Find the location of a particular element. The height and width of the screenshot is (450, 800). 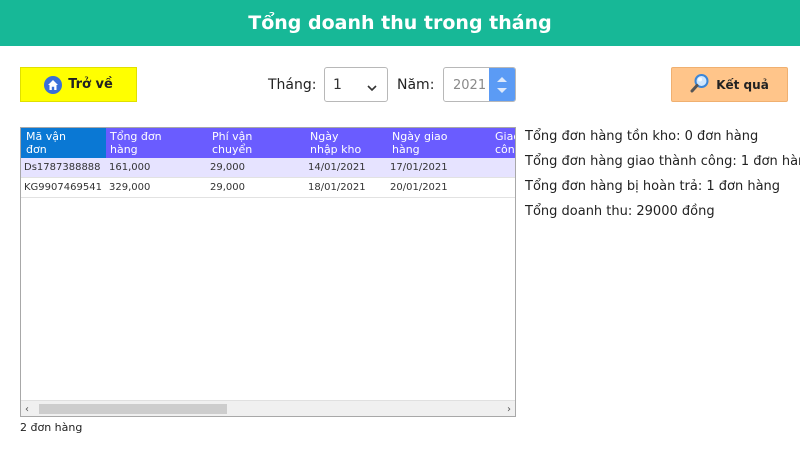

column-header-shipping-fee: Phí vận chuyển is located at coordinates (232, 143).